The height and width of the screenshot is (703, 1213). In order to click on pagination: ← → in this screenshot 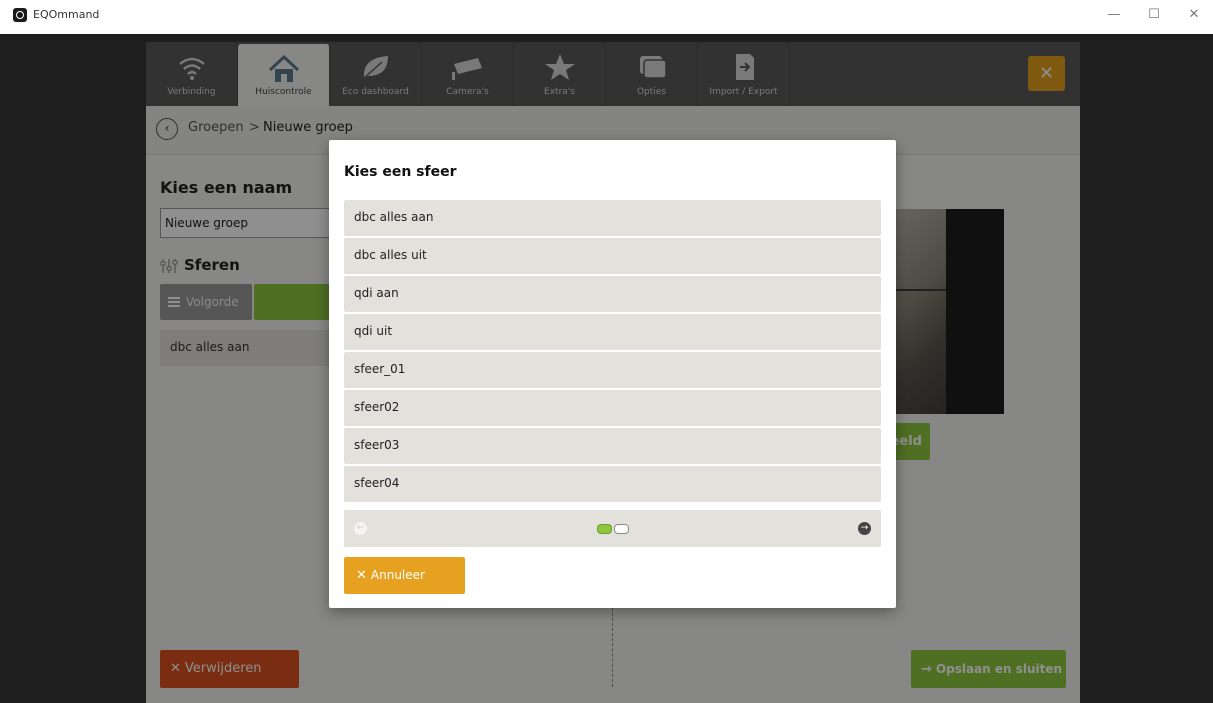, I will do `click(612, 528)`.